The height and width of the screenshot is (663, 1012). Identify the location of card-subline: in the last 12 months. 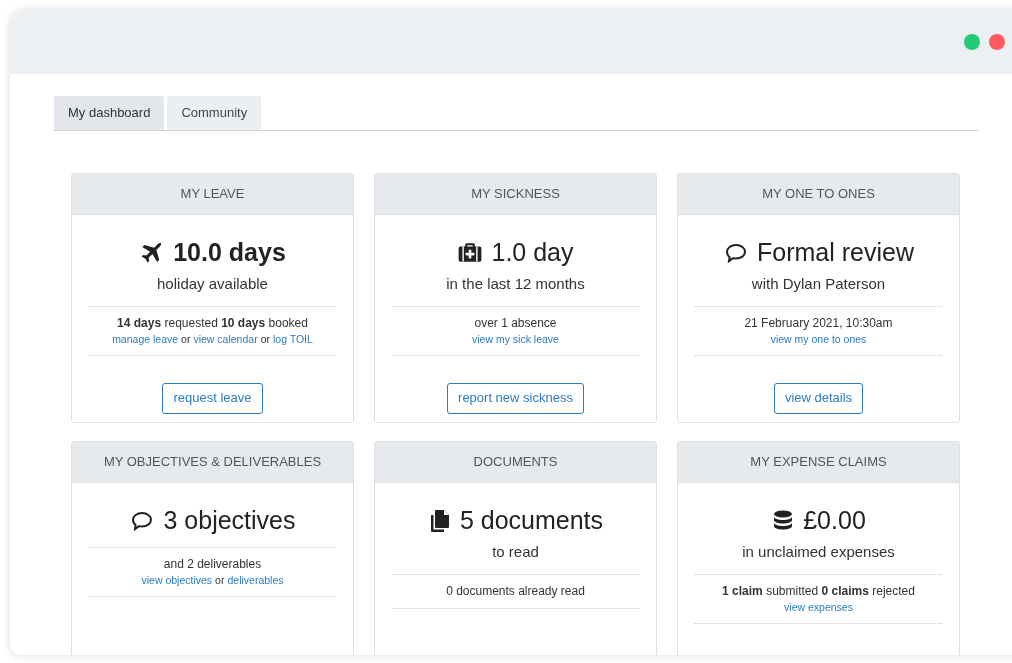
(515, 284).